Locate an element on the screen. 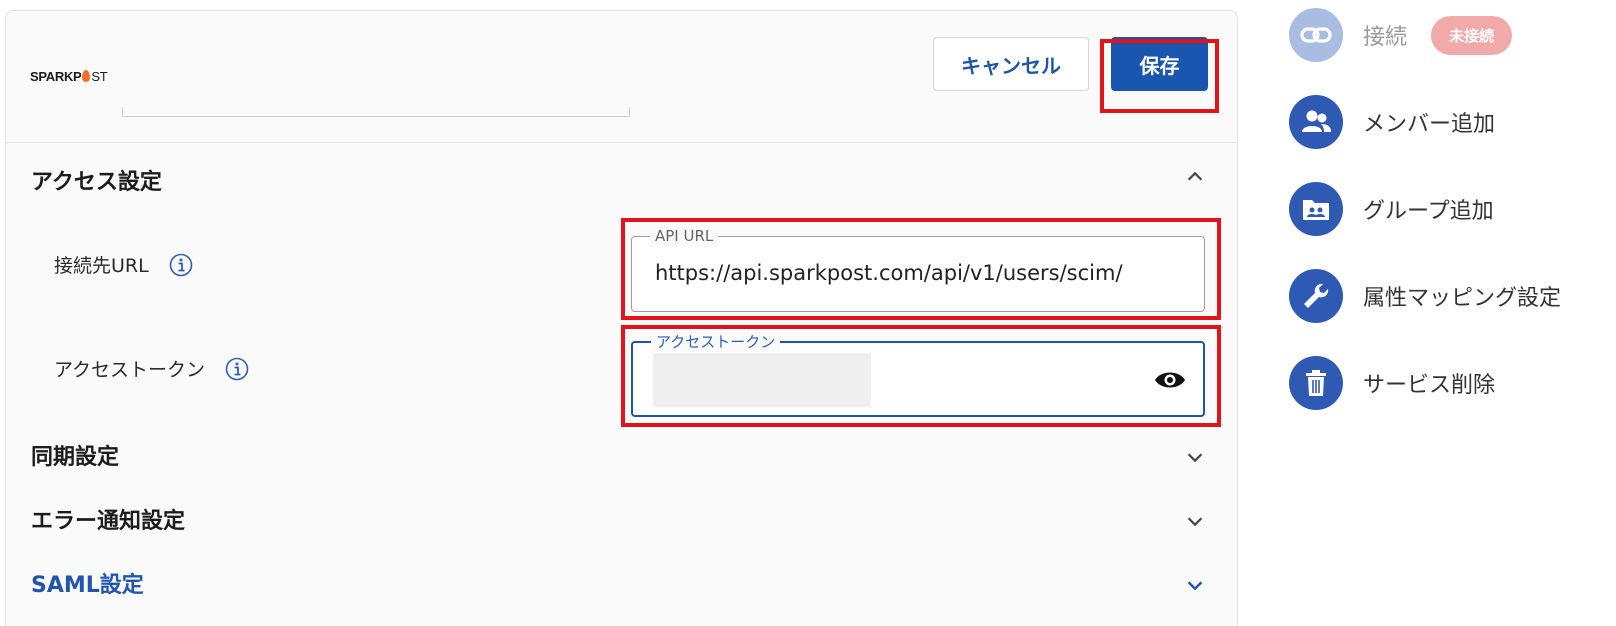 The image size is (1616, 626). token-field-label: アクセストークン is located at coordinates (151, 368).